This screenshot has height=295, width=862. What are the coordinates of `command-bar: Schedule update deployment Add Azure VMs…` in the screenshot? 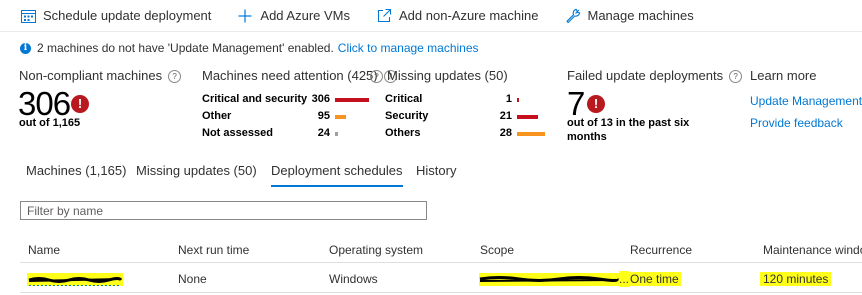 It's located at (431, 16).